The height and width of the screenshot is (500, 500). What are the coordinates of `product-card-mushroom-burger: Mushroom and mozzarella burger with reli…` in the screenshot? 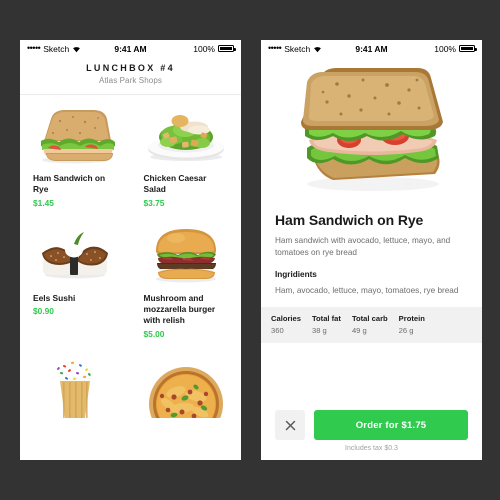 It's located at (186, 280).